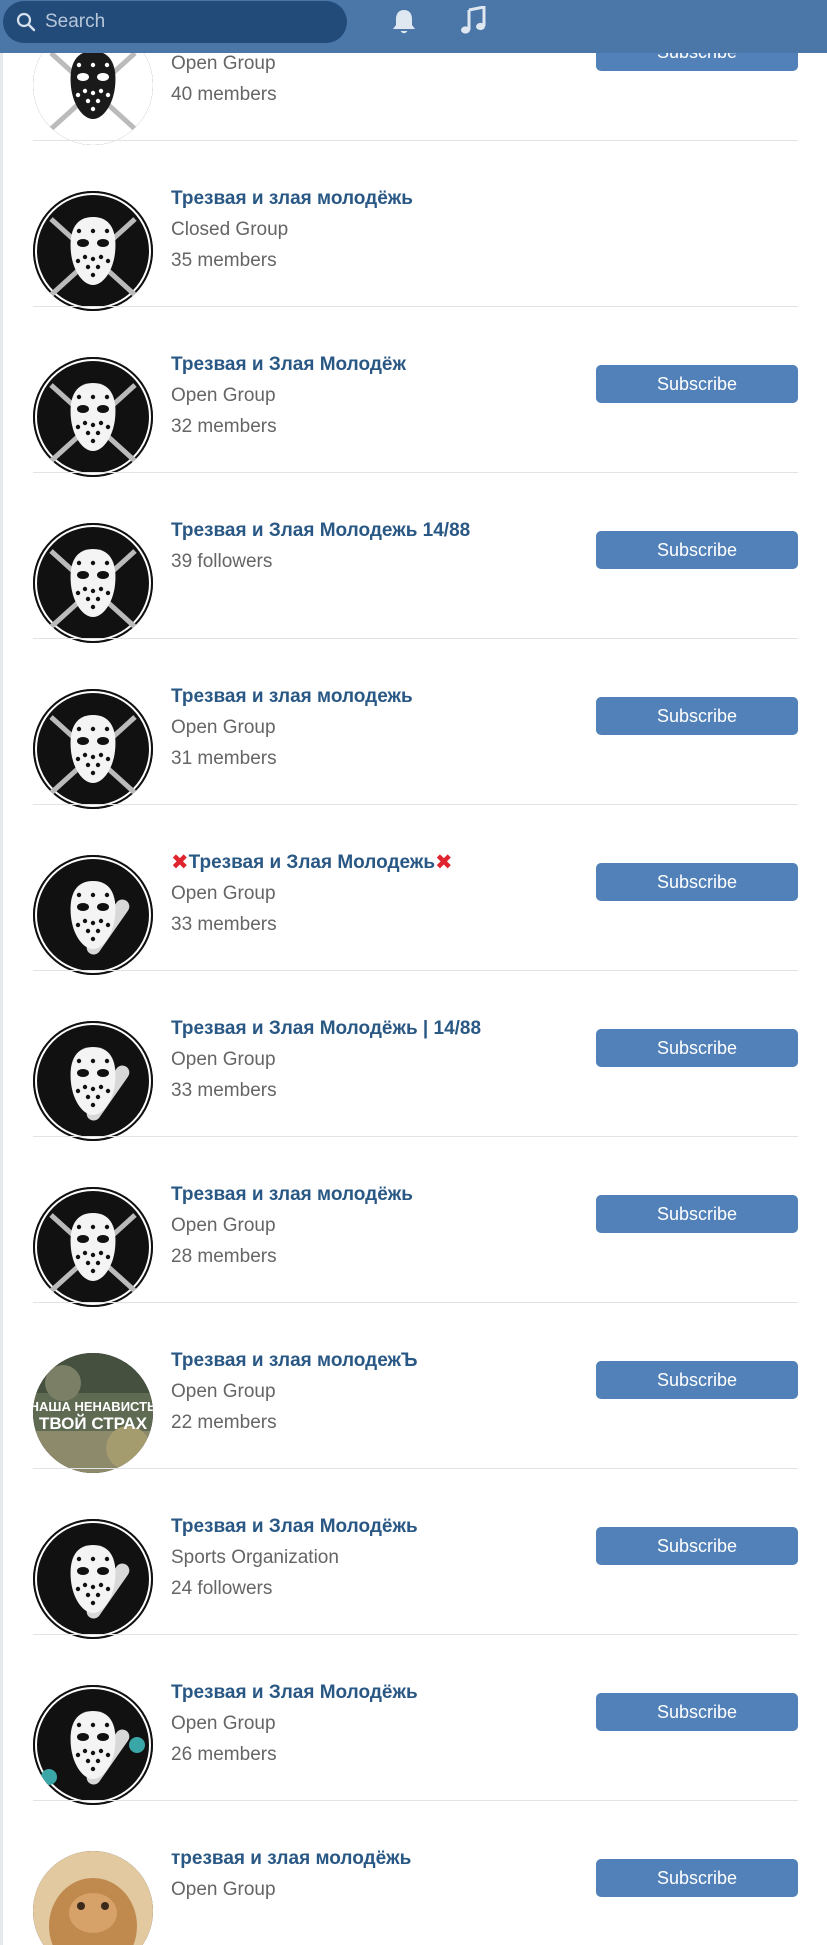 The width and height of the screenshot is (827, 1945). I want to click on group-info: трезвая и злая молодёжь Open Group, so click(381, 1874).